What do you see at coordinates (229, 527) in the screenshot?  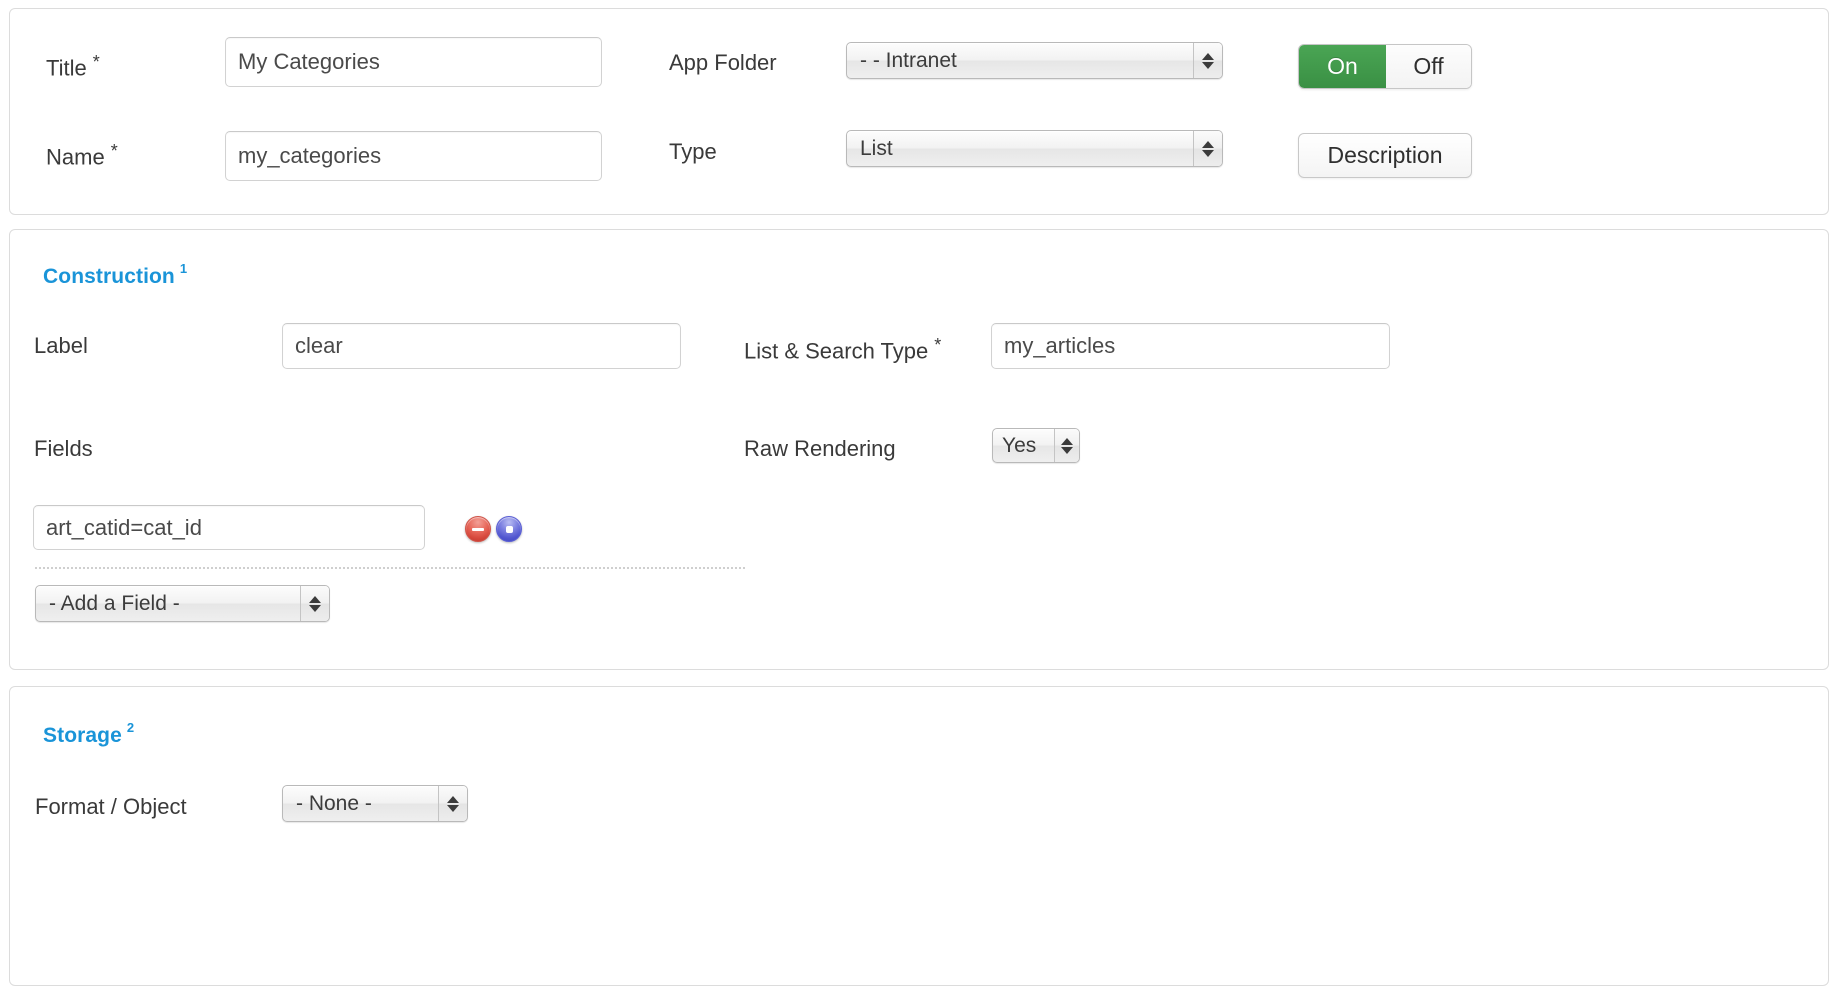 I see `field-row-input` at bounding box center [229, 527].